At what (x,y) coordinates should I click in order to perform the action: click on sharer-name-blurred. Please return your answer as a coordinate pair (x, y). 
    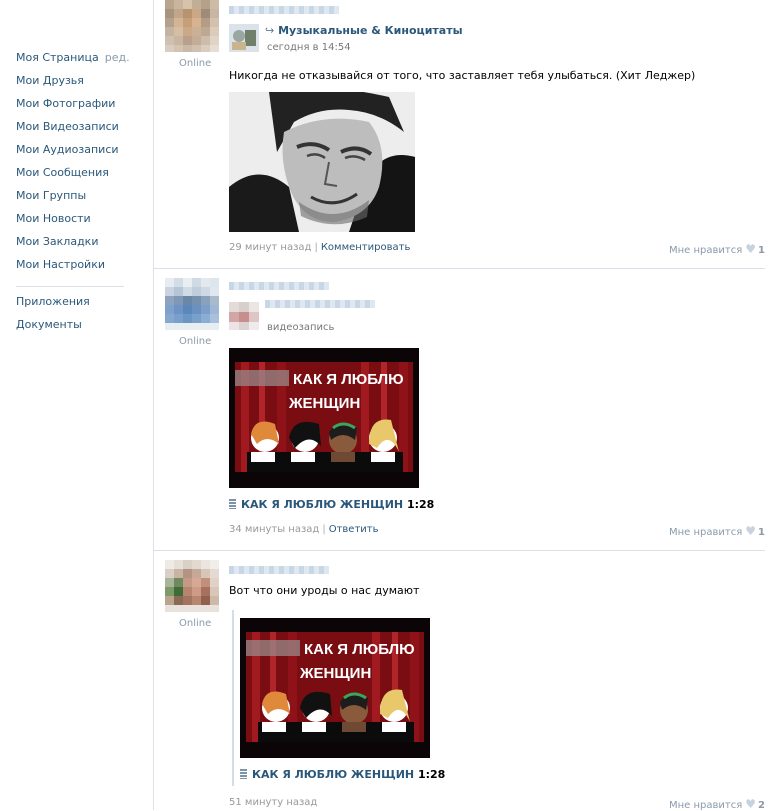
    Looking at the image, I should click on (320, 304).